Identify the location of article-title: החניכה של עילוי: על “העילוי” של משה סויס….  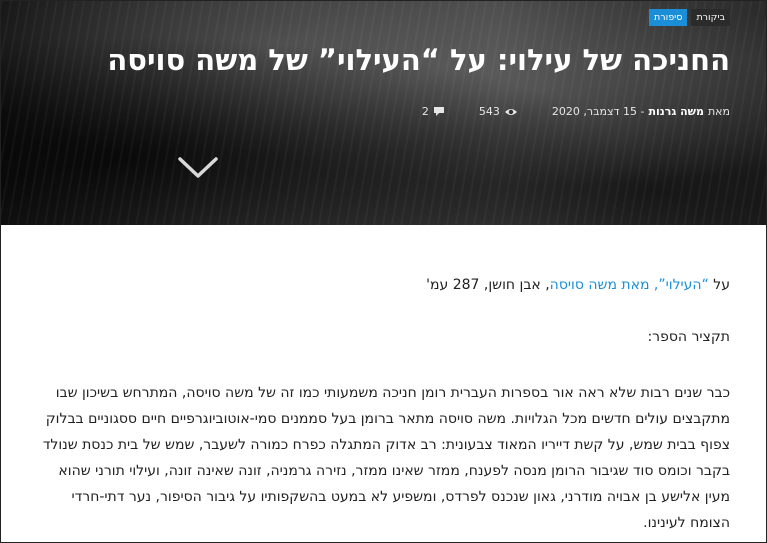
(418, 60).